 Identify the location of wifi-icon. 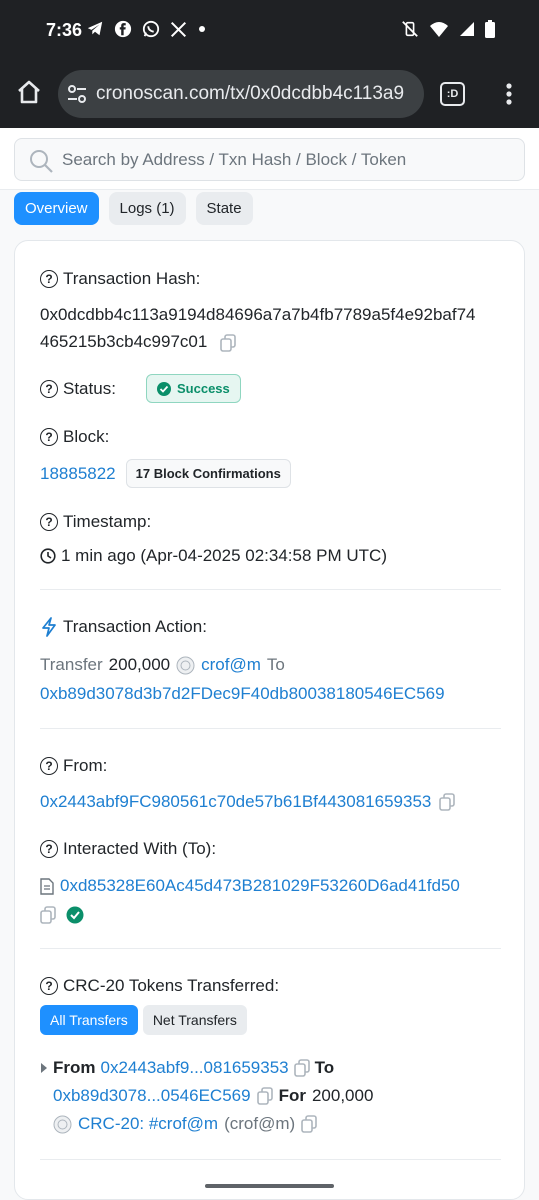
(439, 29).